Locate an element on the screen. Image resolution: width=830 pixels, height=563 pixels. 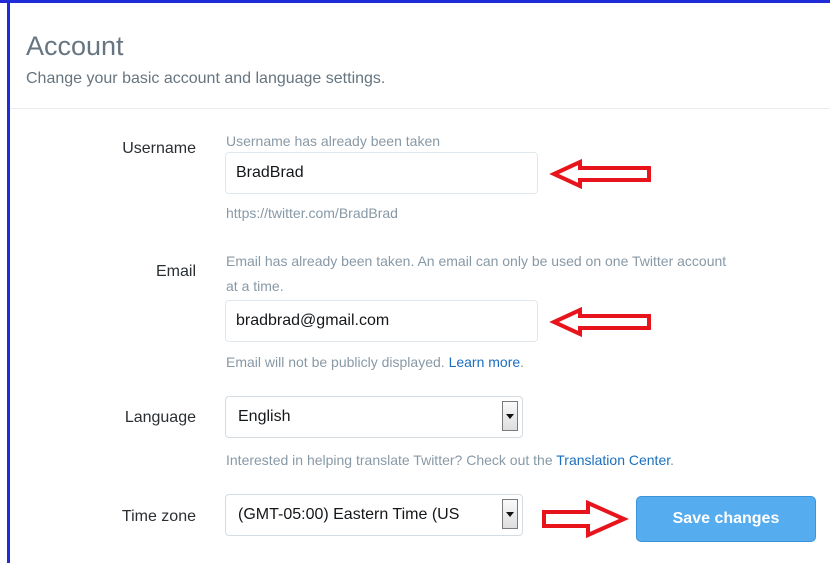
timezone-label: Time zone is located at coordinates (158, 516).